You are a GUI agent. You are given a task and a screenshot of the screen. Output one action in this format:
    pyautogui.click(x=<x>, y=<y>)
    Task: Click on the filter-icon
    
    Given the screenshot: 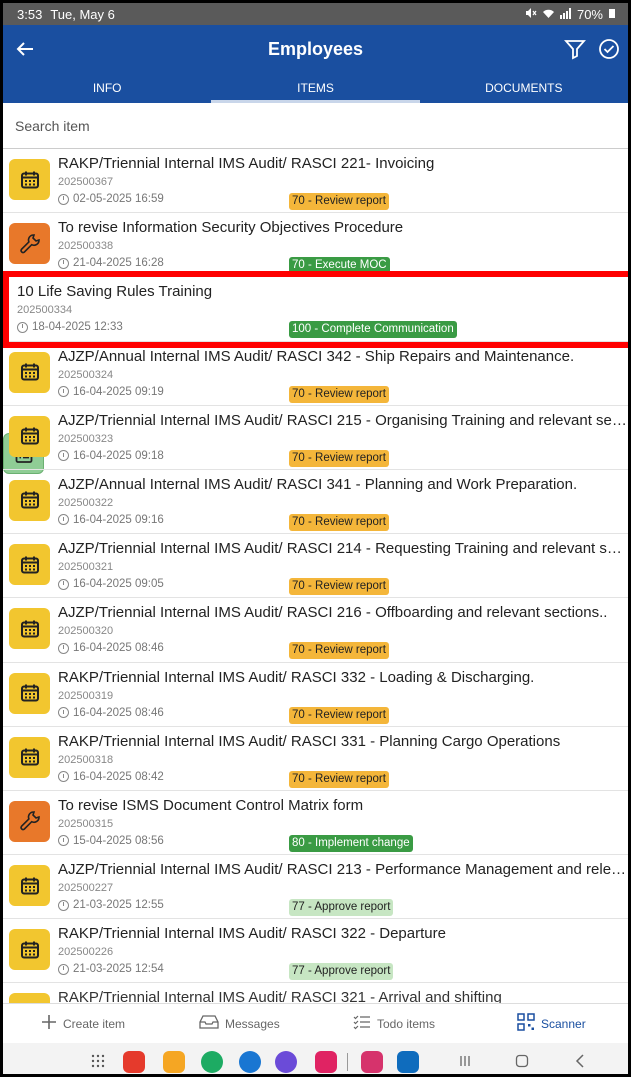 What is the action you would take?
    pyautogui.click(x=575, y=49)
    